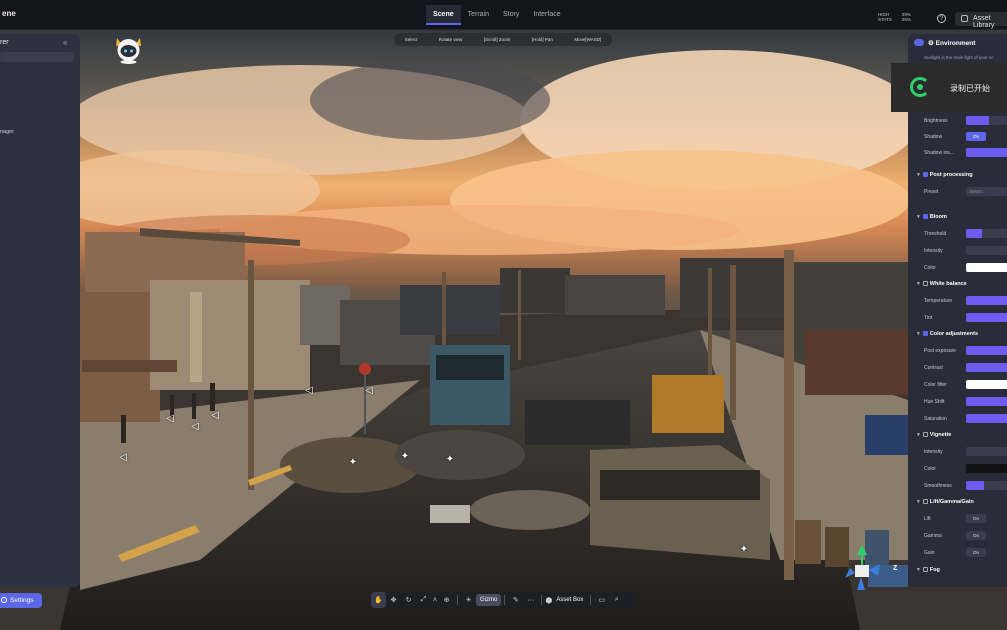 This screenshot has width=1007, height=630. I want to click on mode-tabs: Scene Terrain Story Interface, so click(497, 15).